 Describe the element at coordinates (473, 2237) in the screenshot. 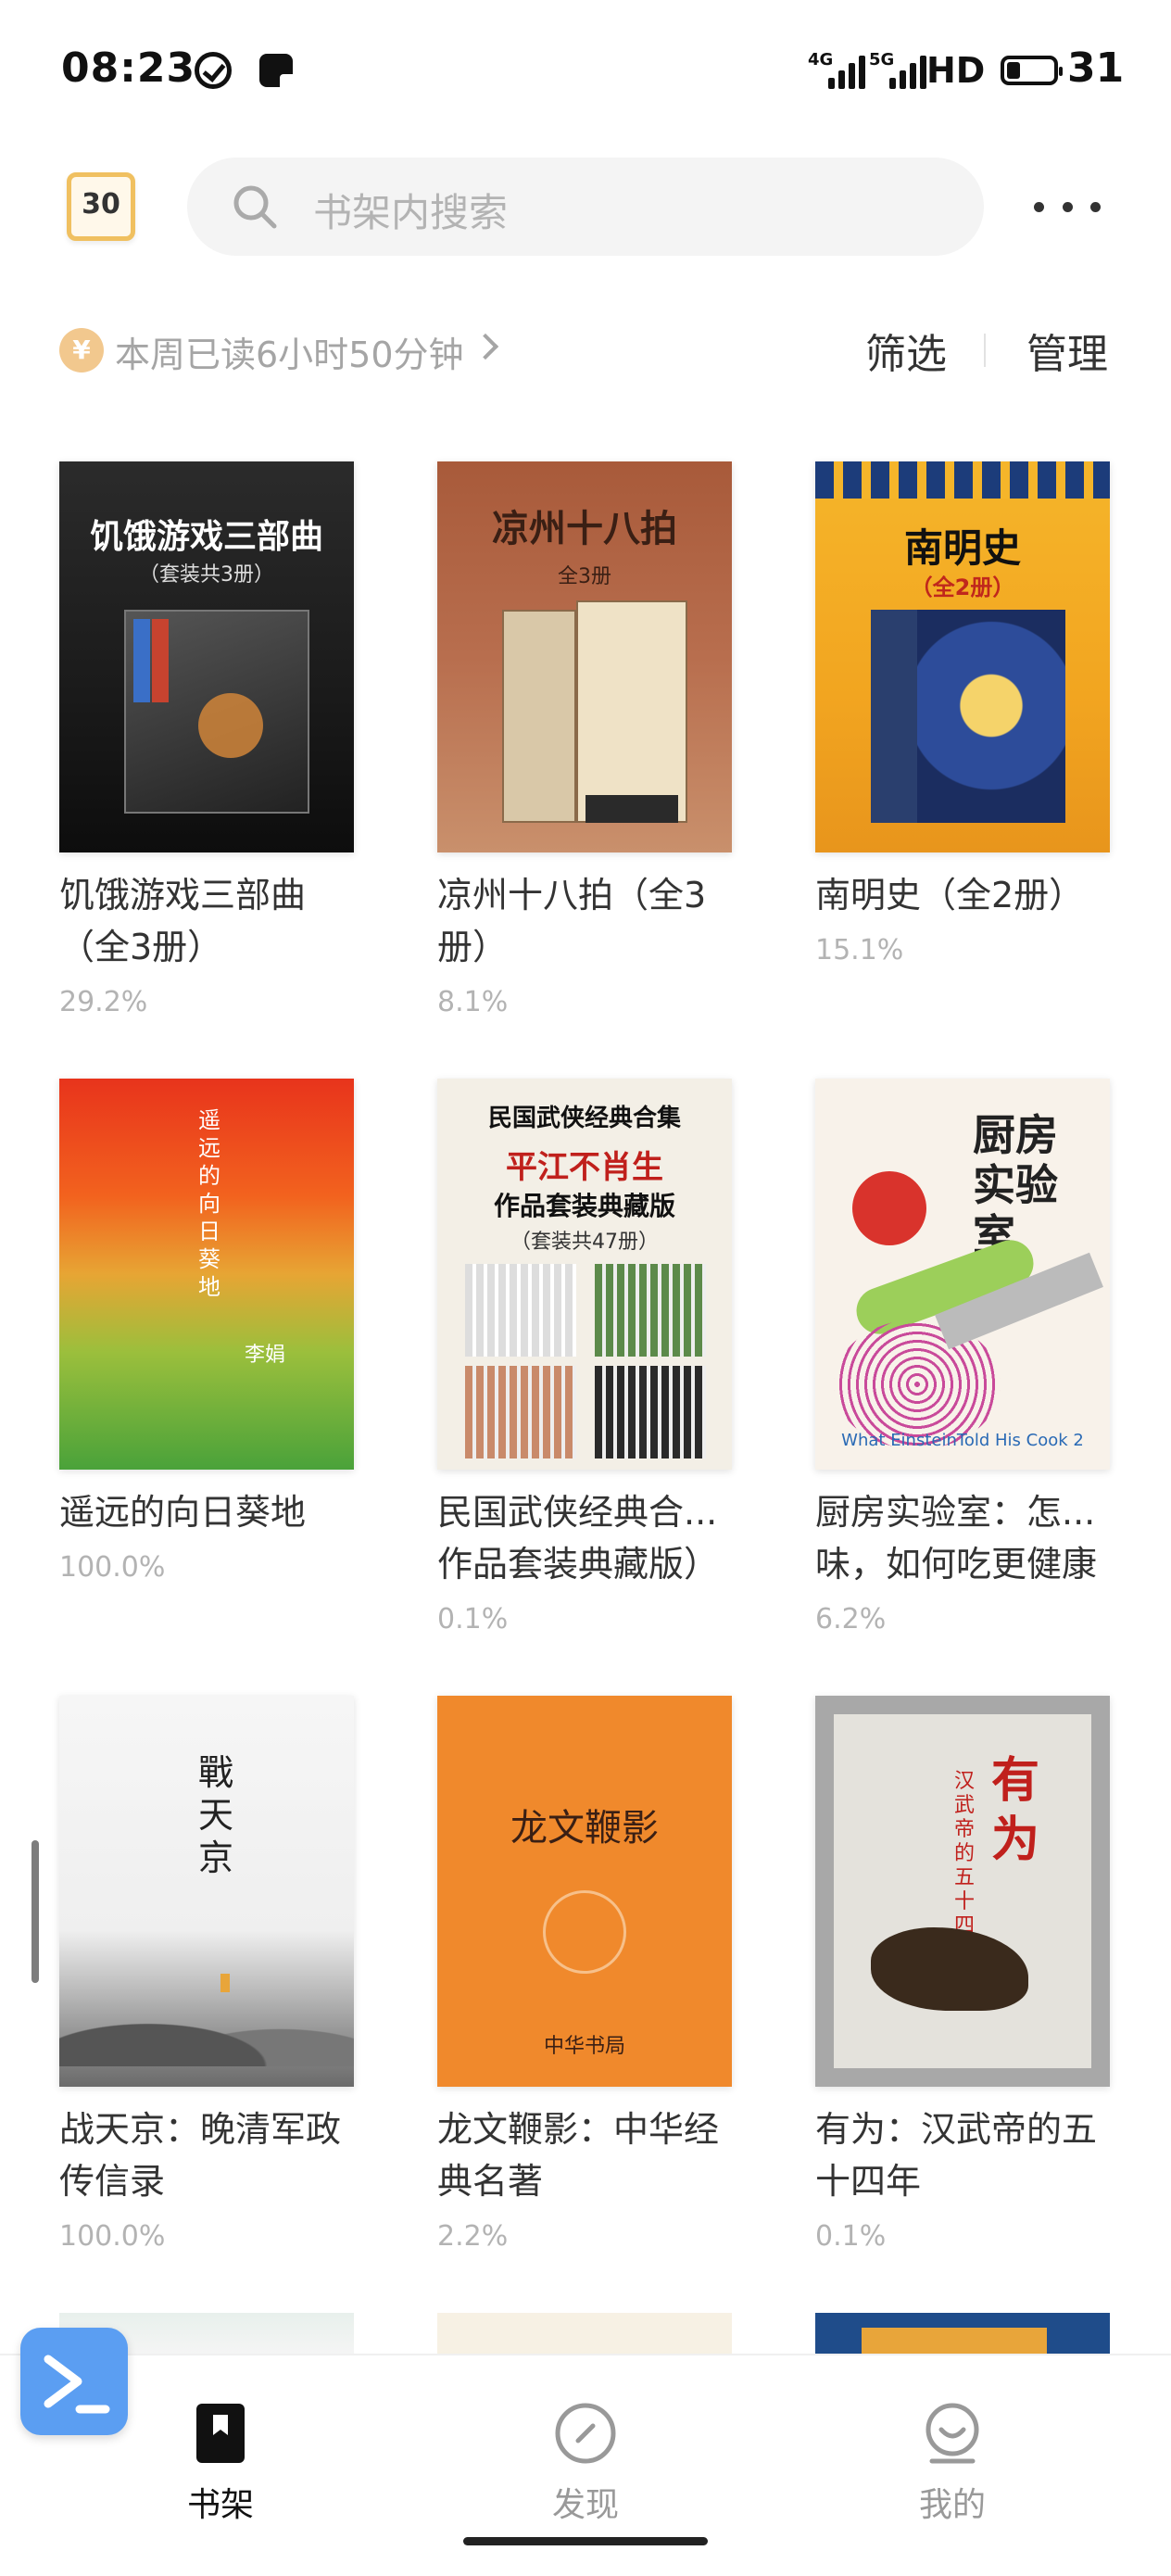

I see `book-progress: 2.2%` at that location.